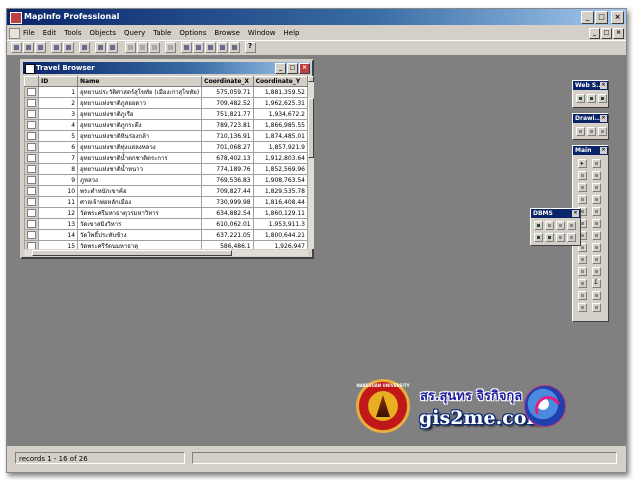  I want to click on maximize-button: □, so click(601, 17).